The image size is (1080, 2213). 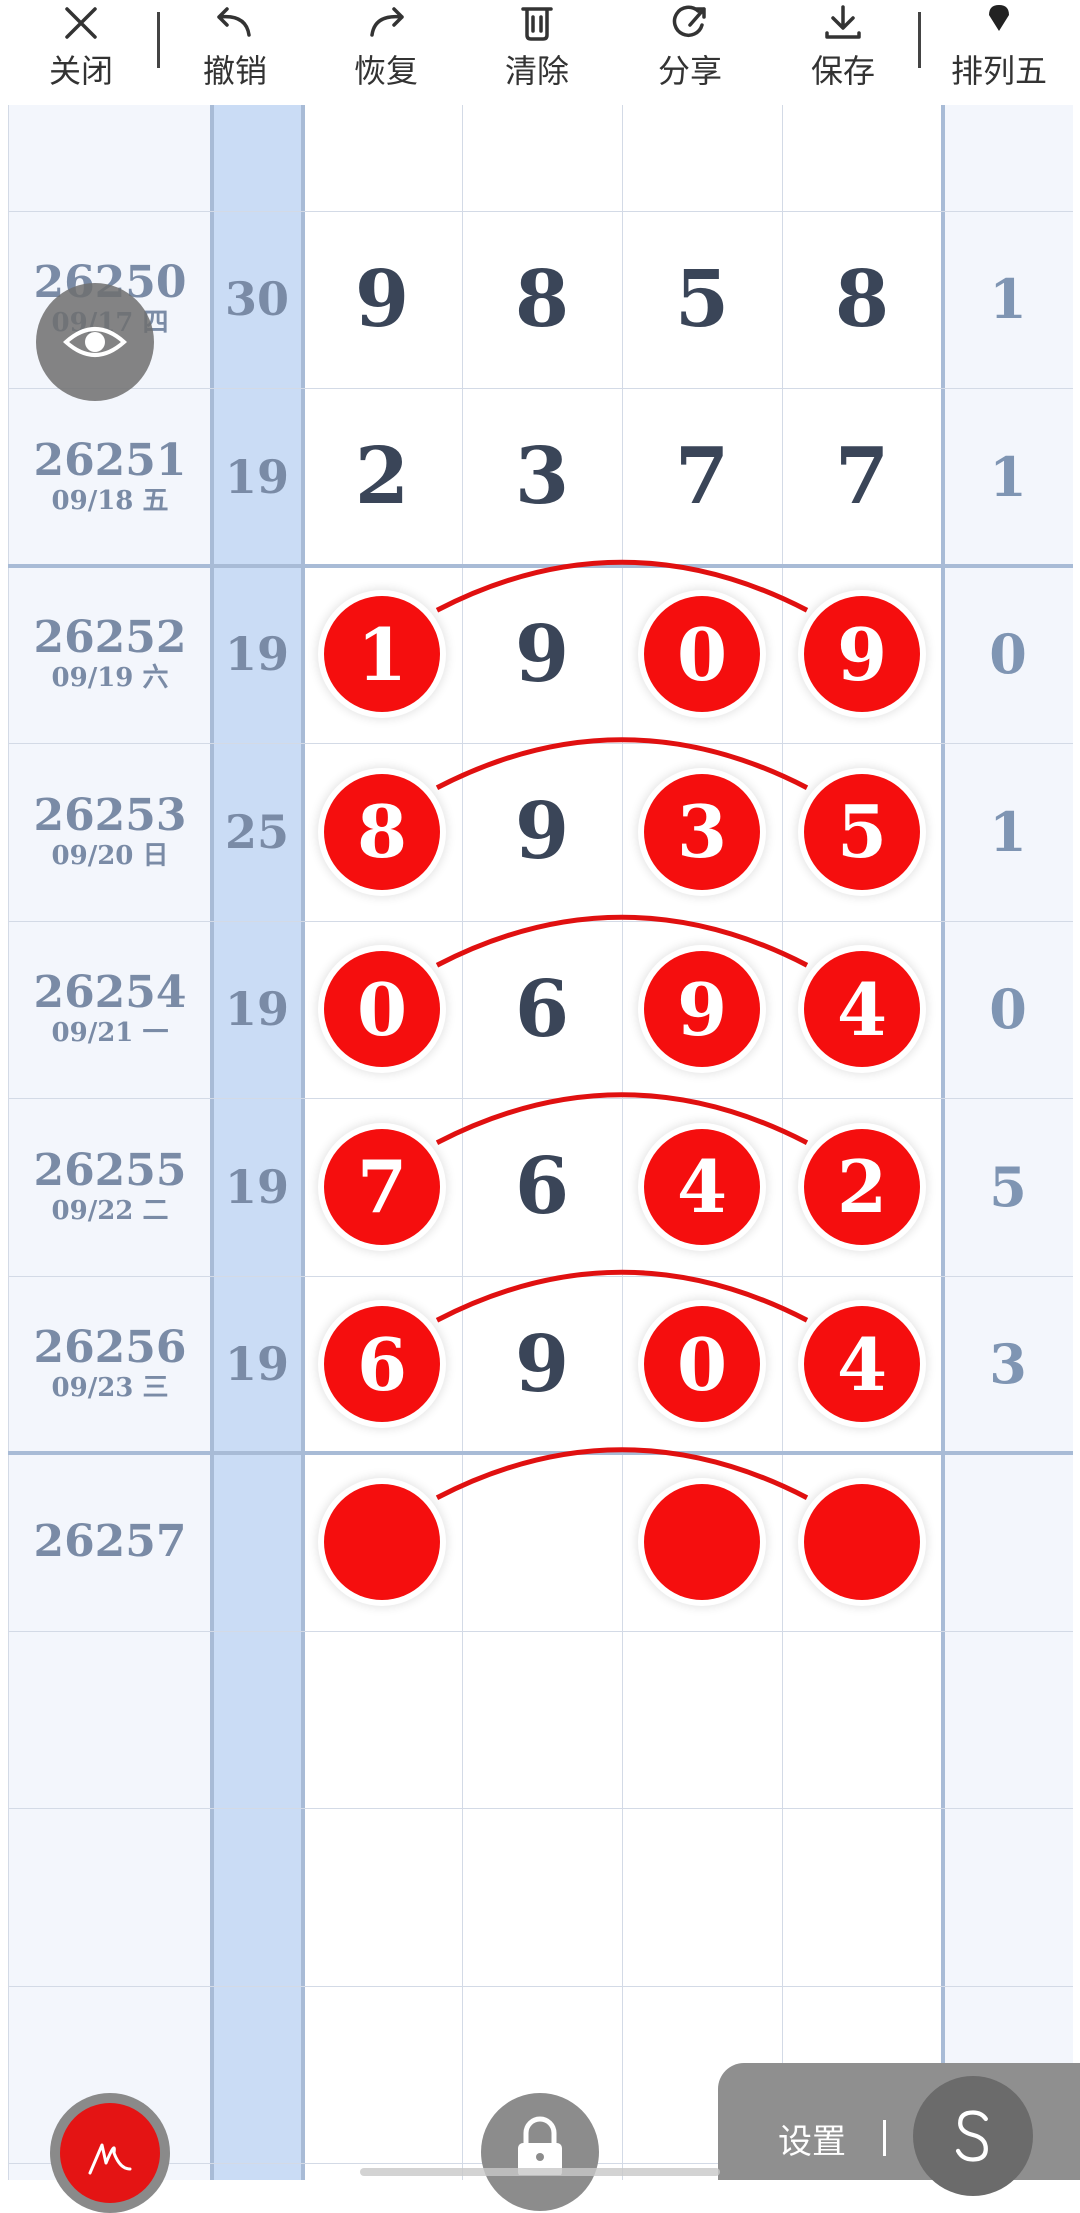 I want to click on issue-number: 26252, so click(x=110, y=637).